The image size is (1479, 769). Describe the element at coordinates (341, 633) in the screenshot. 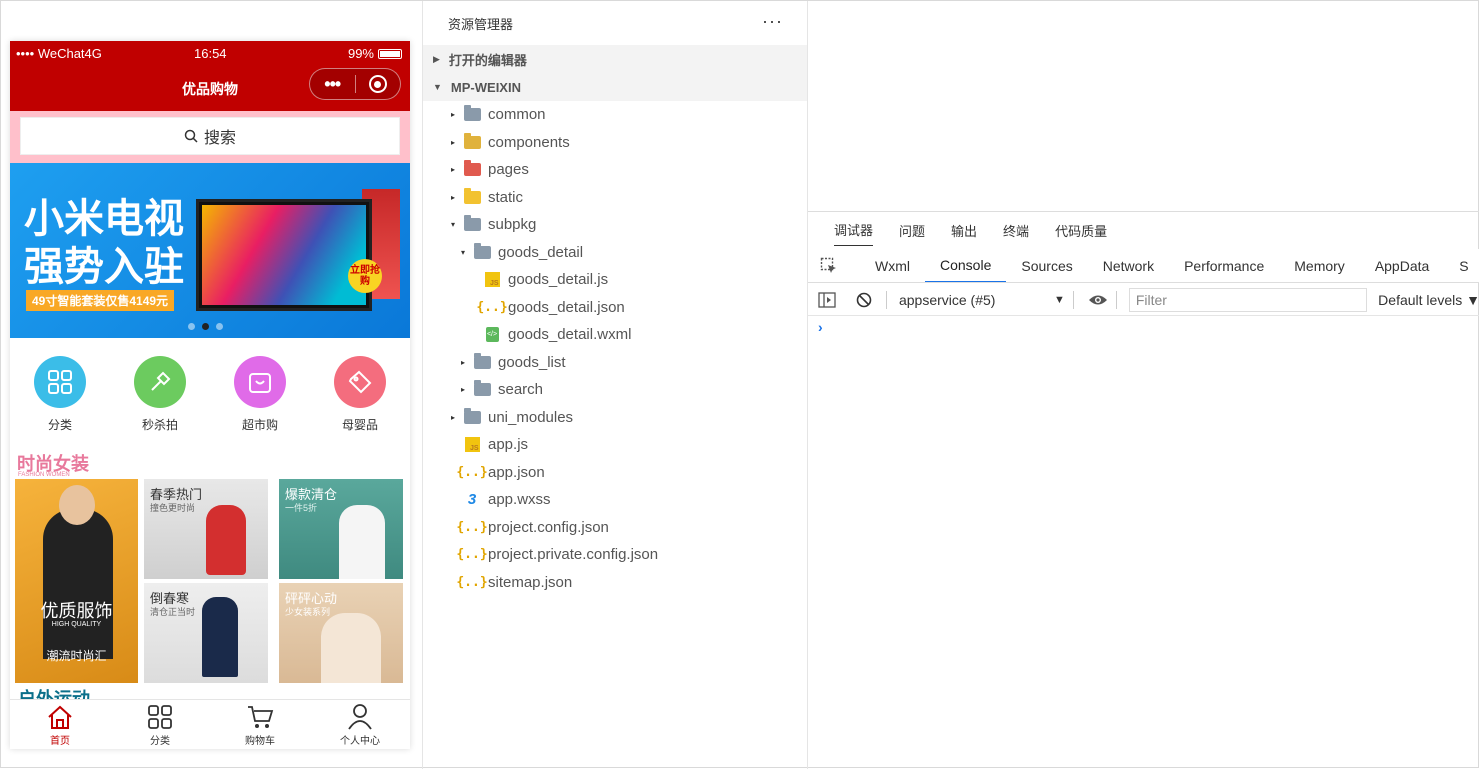

I see `floor-tile: 砰砰心动 少女装系列` at that location.